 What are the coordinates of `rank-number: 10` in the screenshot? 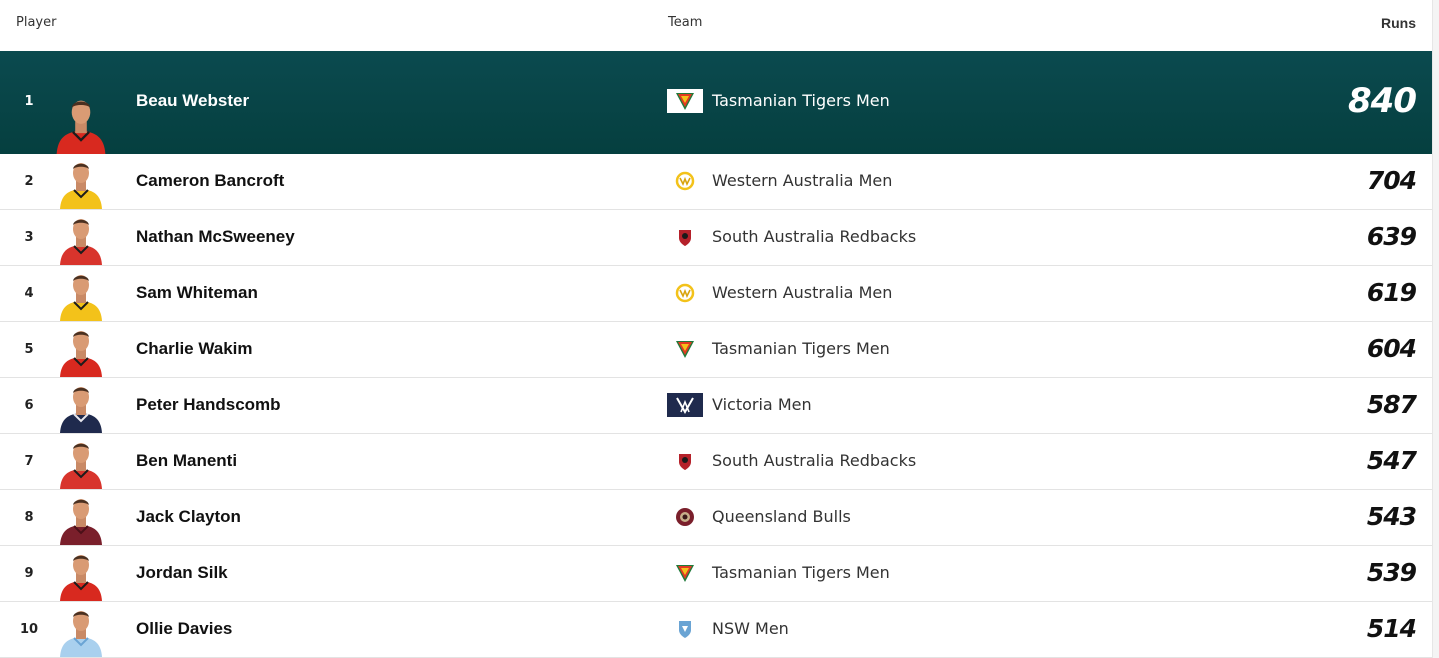 It's located at (29, 629).